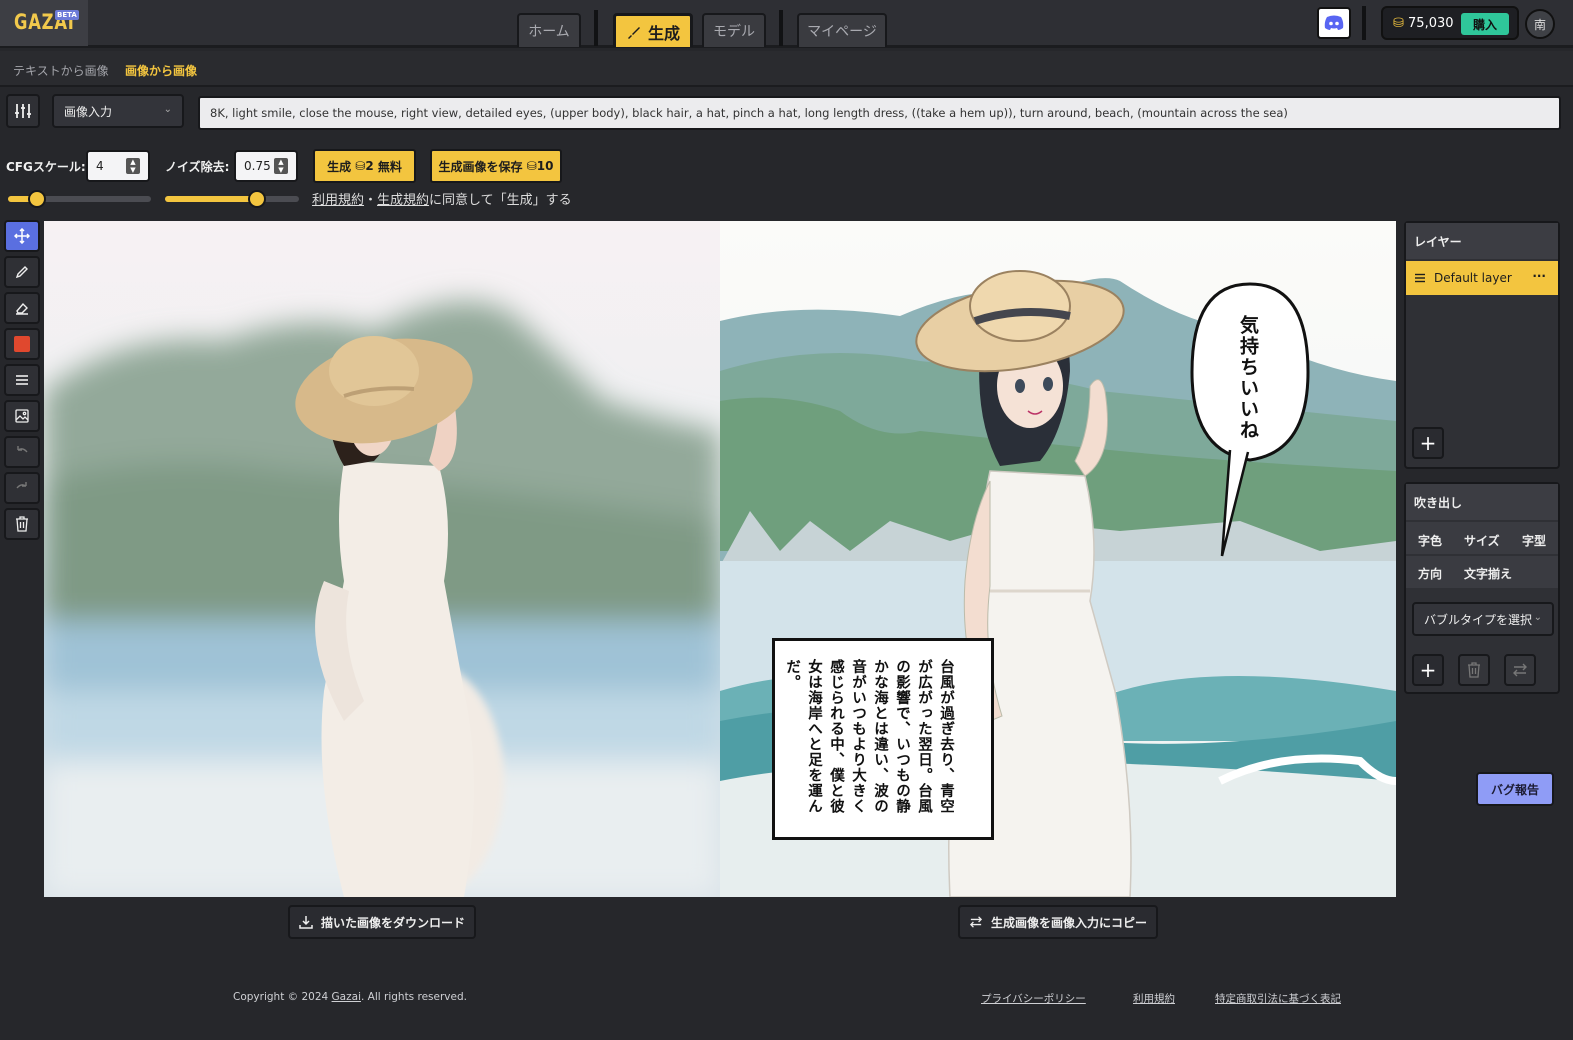  I want to click on tab-home: ホーム, so click(549, 30).